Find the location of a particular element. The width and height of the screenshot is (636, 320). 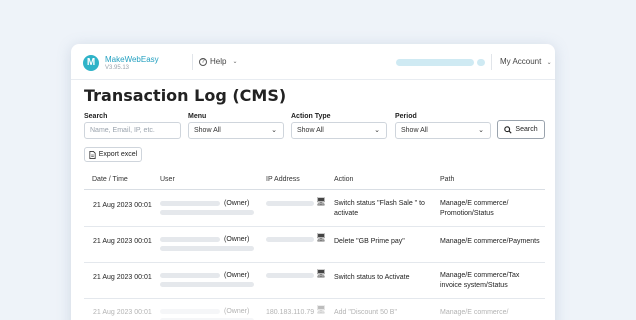

menu-value: Show All is located at coordinates (207, 130).